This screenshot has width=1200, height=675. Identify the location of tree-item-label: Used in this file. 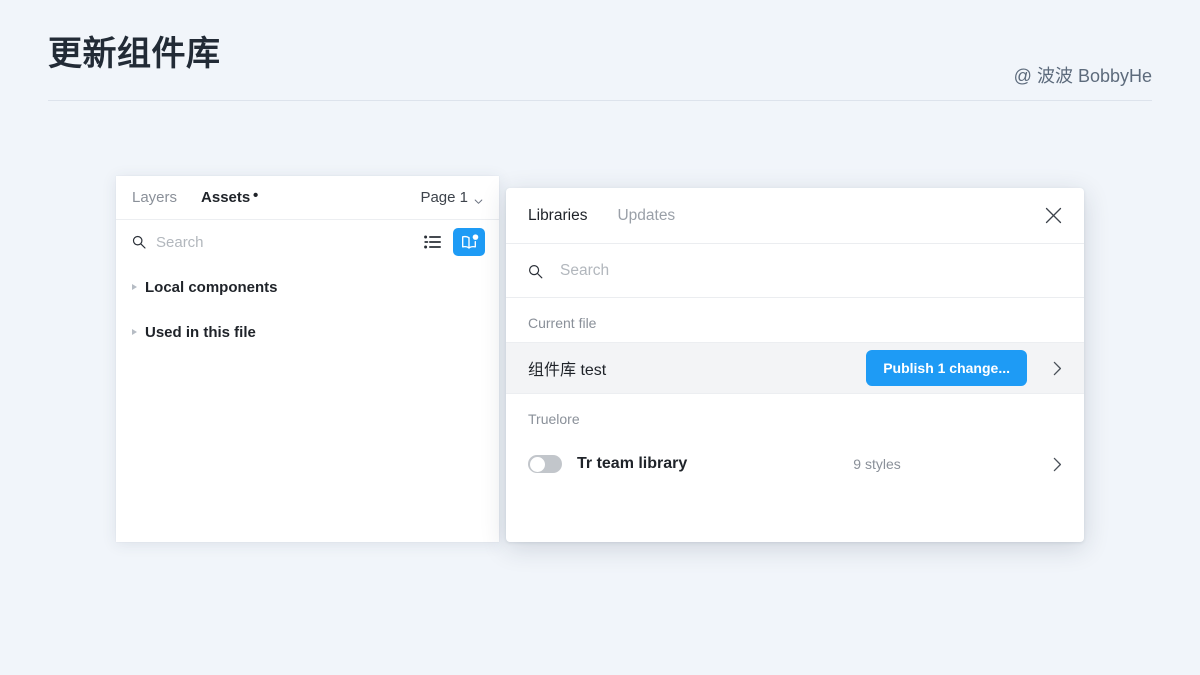
(200, 332).